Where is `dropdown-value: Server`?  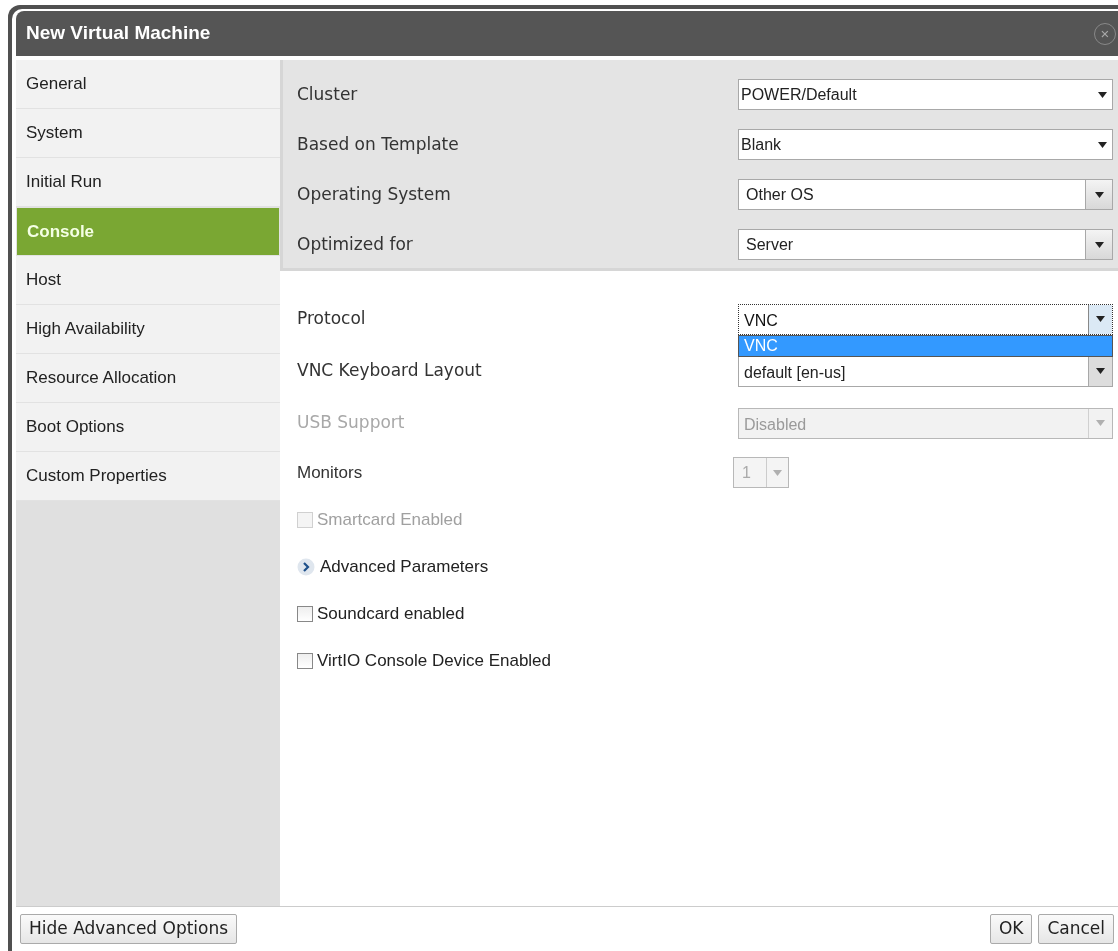 dropdown-value: Server is located at coordinates (770, 244).